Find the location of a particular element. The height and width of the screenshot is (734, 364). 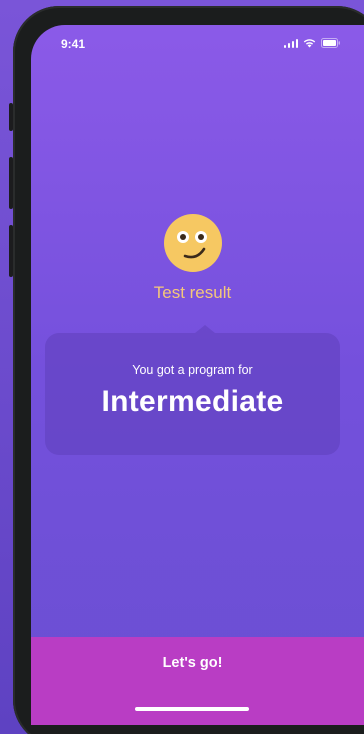

card-pointer is located at coordinates (205, 329).